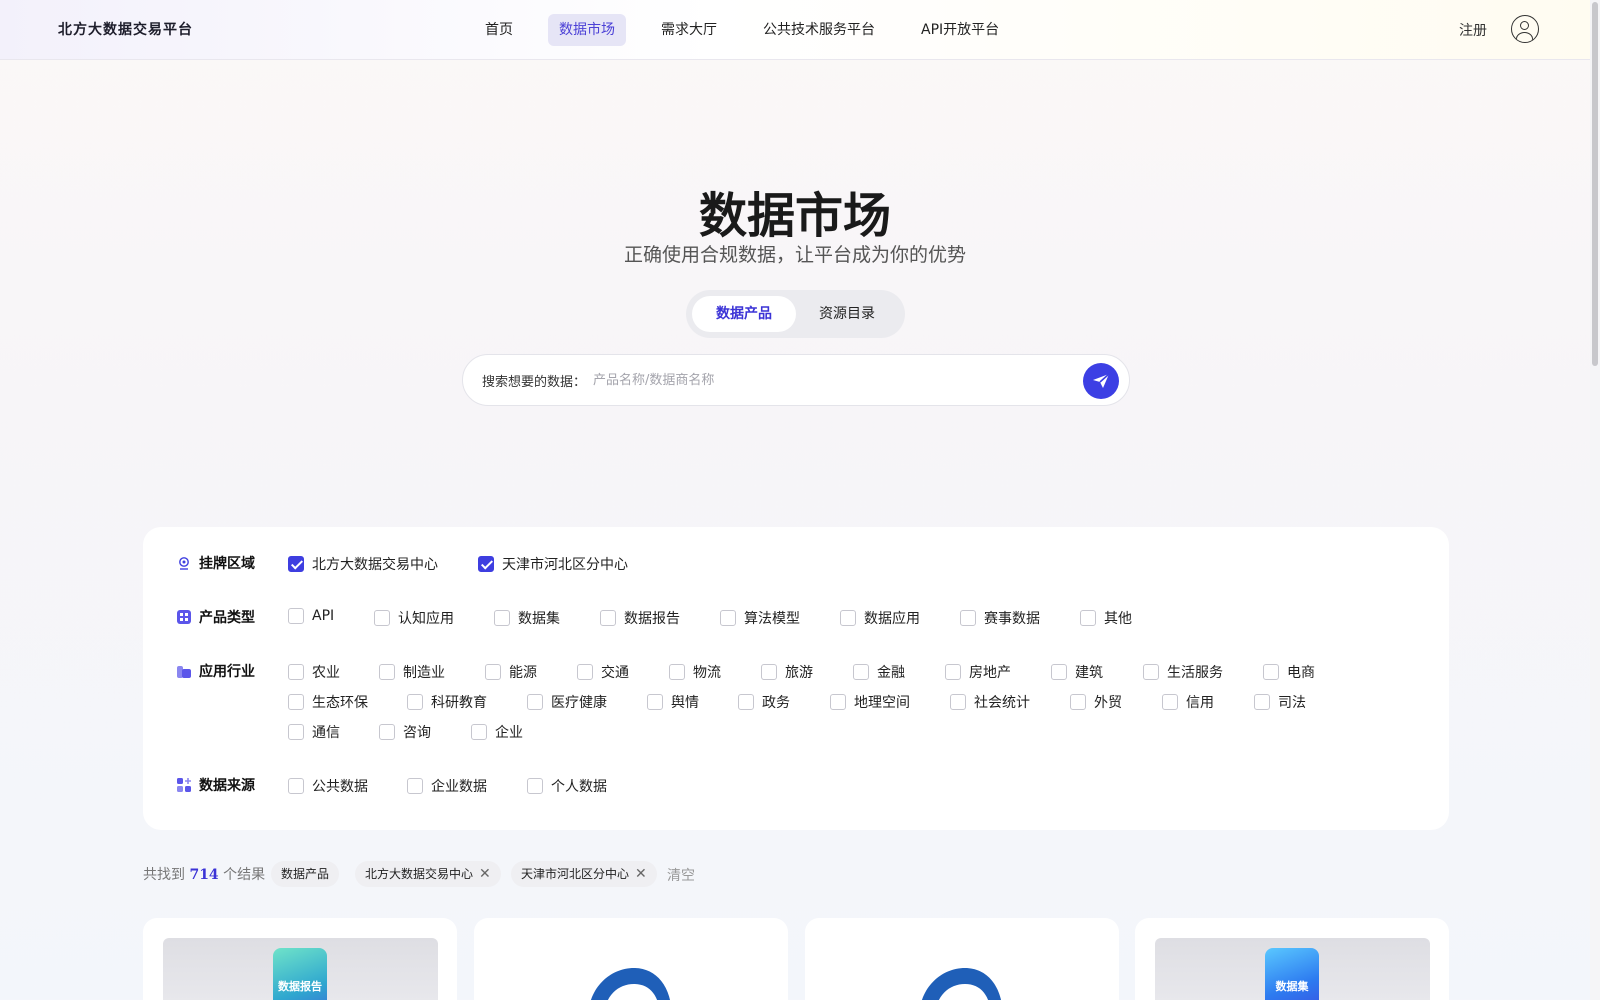  What do you see at coordinates (640, 618) in the screenshot?
I see `option-data-report: 数据报告` at bounding box center [640, 618].